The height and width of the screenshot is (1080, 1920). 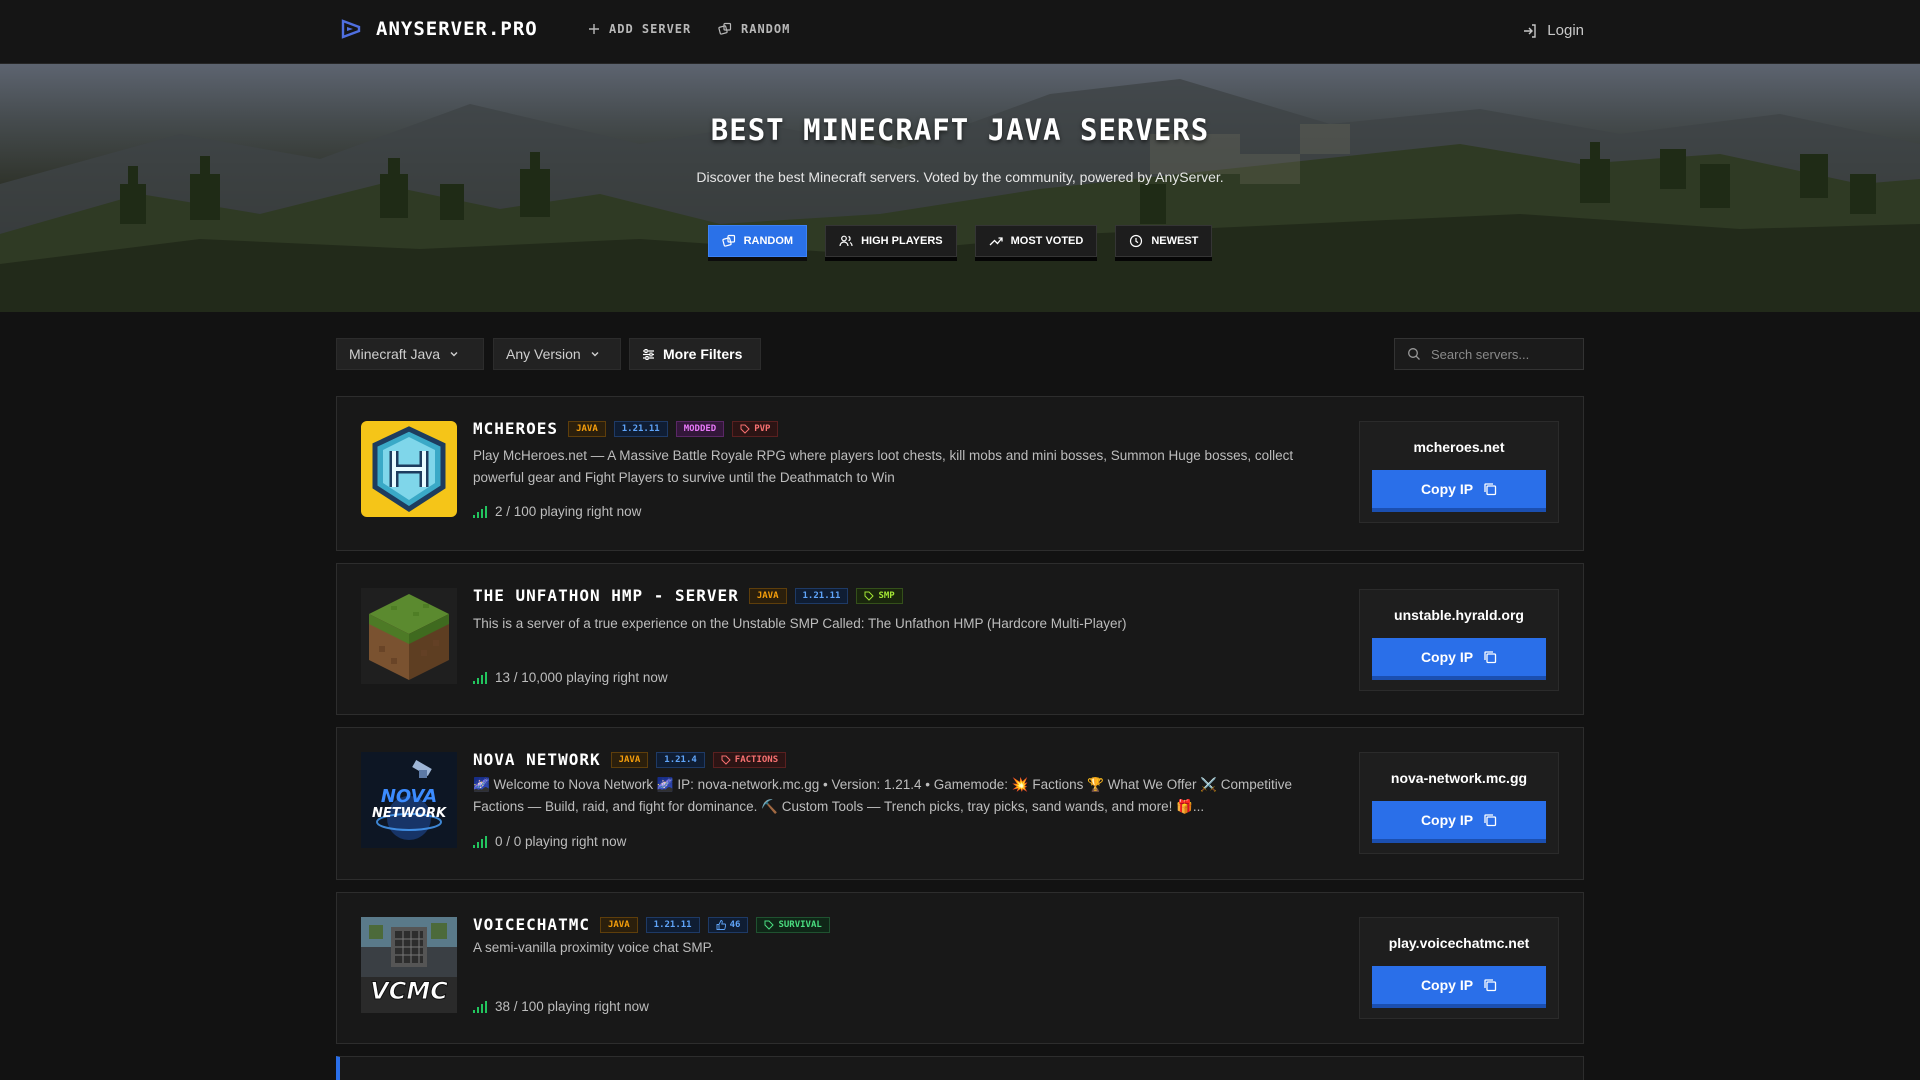 What do you see at coordinates (395, 354) in the screenshot?
I see `edition-dropdown-value: Minecraft Java` at bounding box center [395, 354].